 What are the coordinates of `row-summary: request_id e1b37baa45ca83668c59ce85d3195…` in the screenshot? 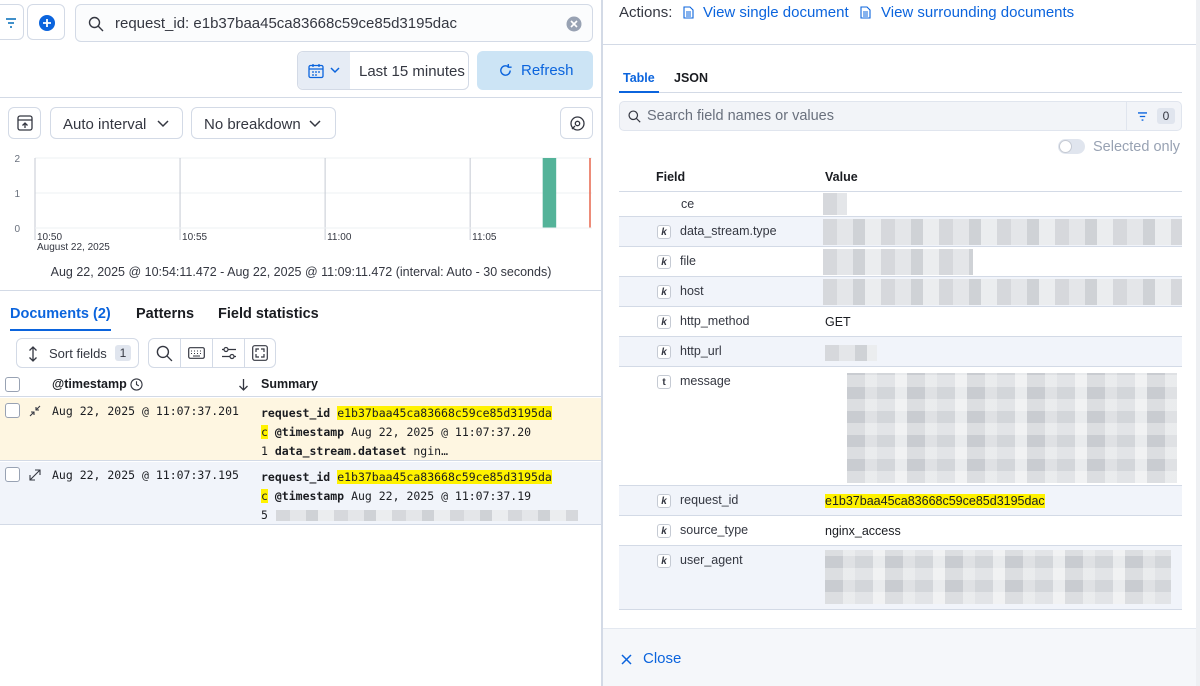 It's located at (421, 432).